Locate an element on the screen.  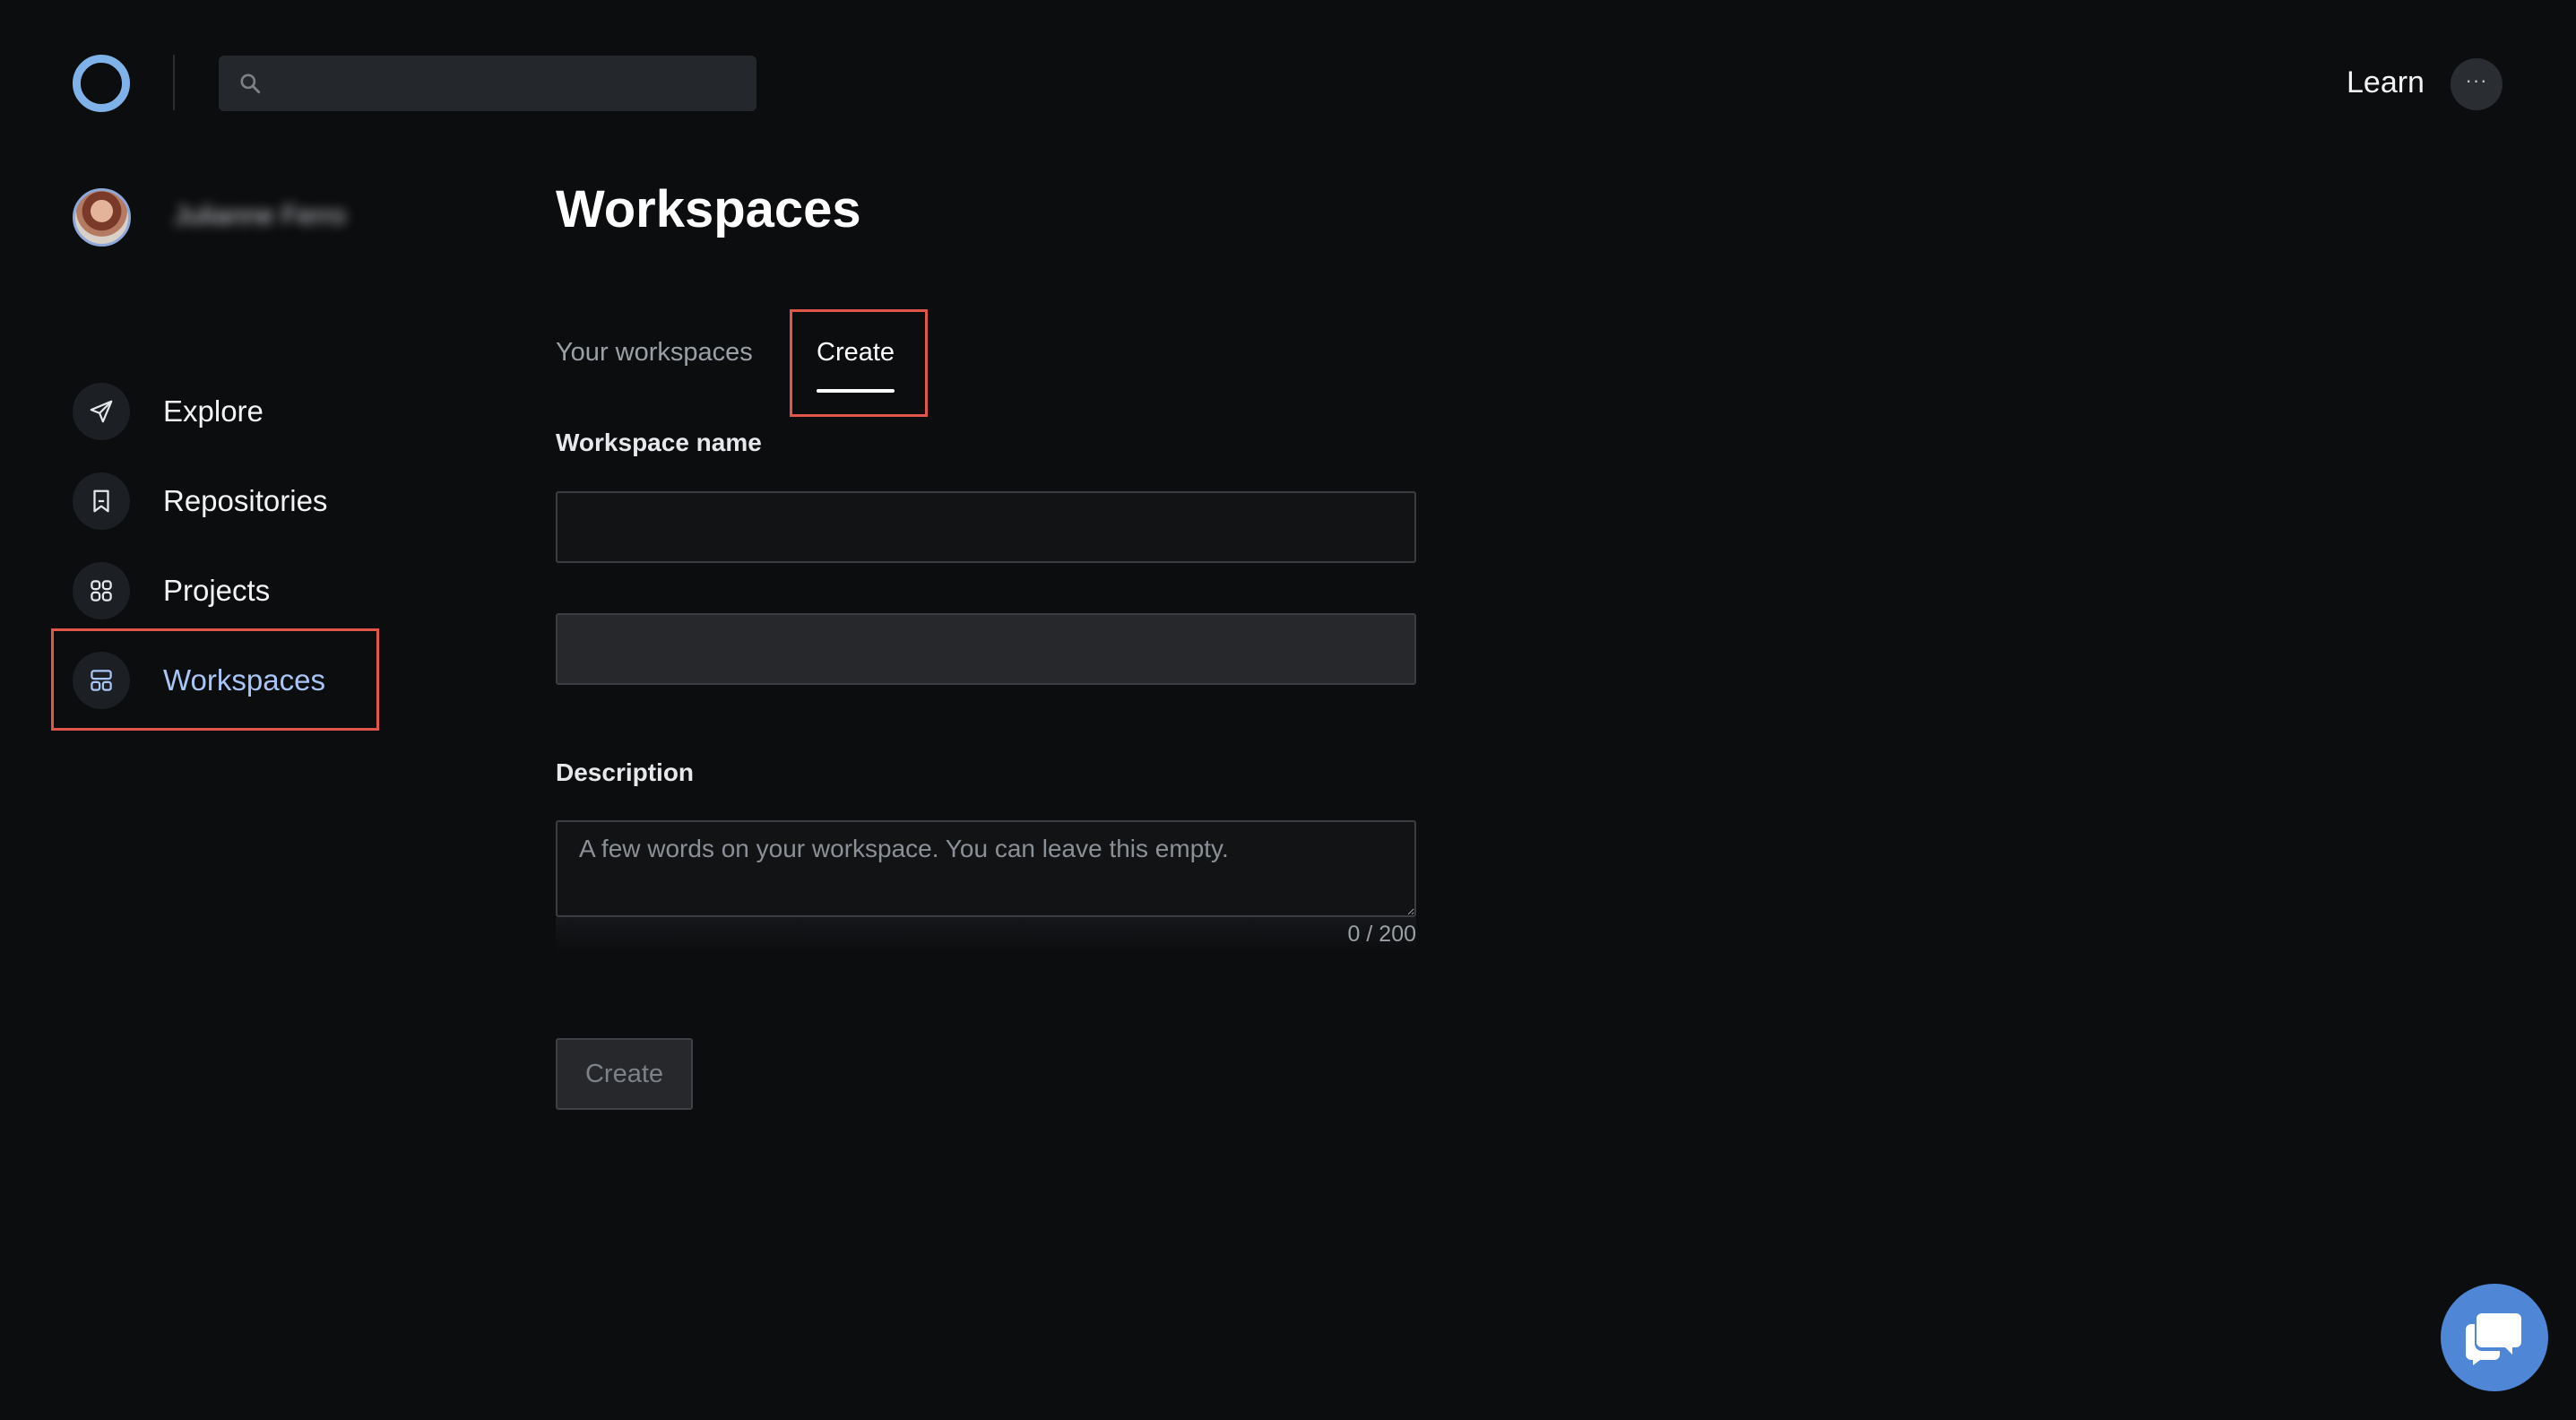
sidebar-item-projects: Projects is located at coordinates (252, 590).